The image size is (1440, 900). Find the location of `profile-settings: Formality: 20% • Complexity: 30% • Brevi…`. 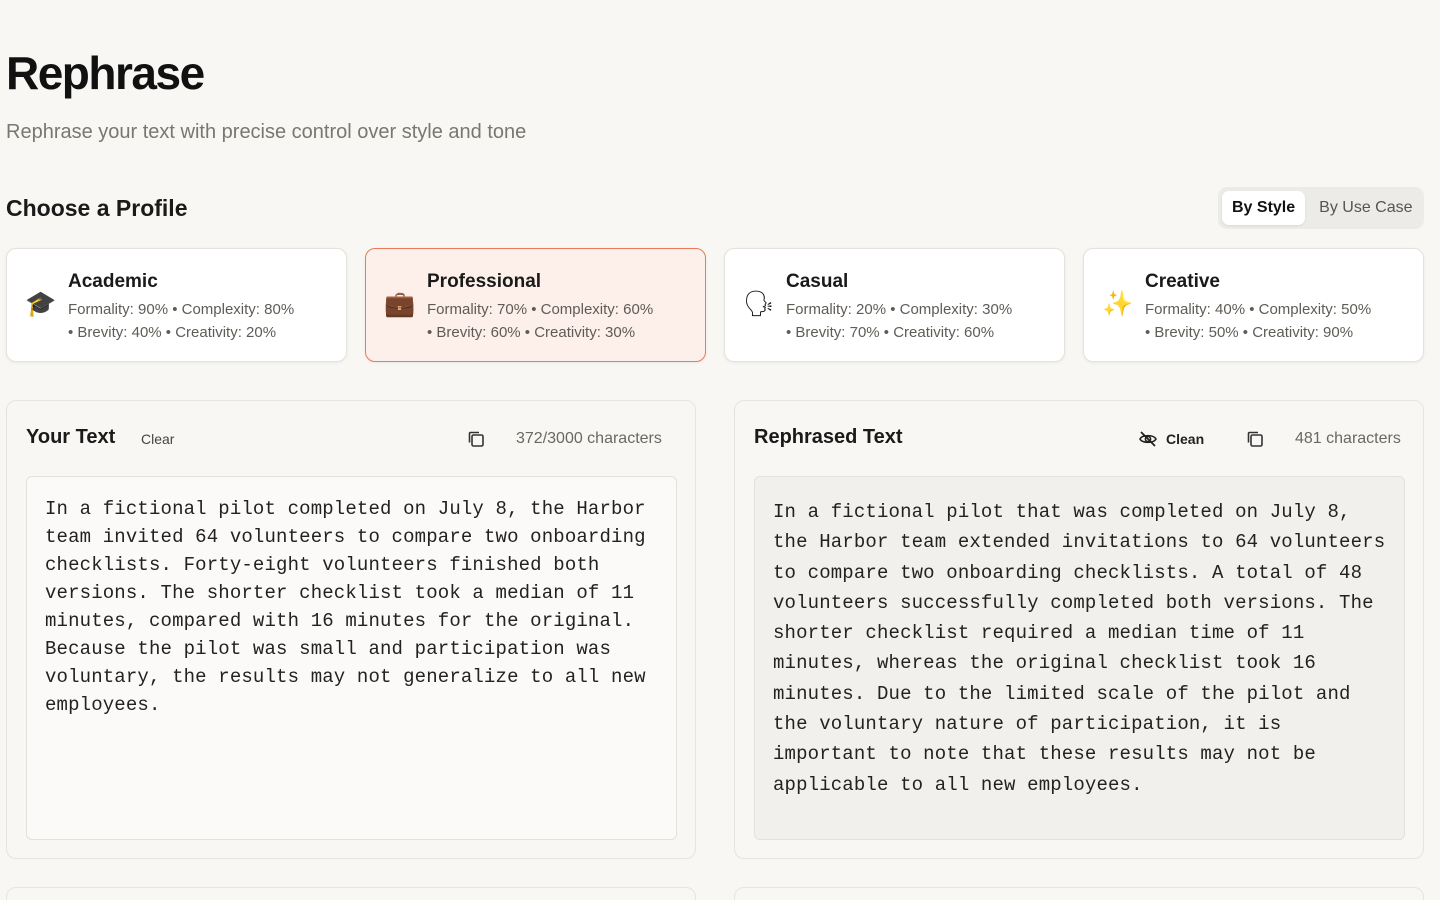

profile-settings: Formality: 20% • Complexity: 30% • Brevi… is located at coordinates (922, 321).